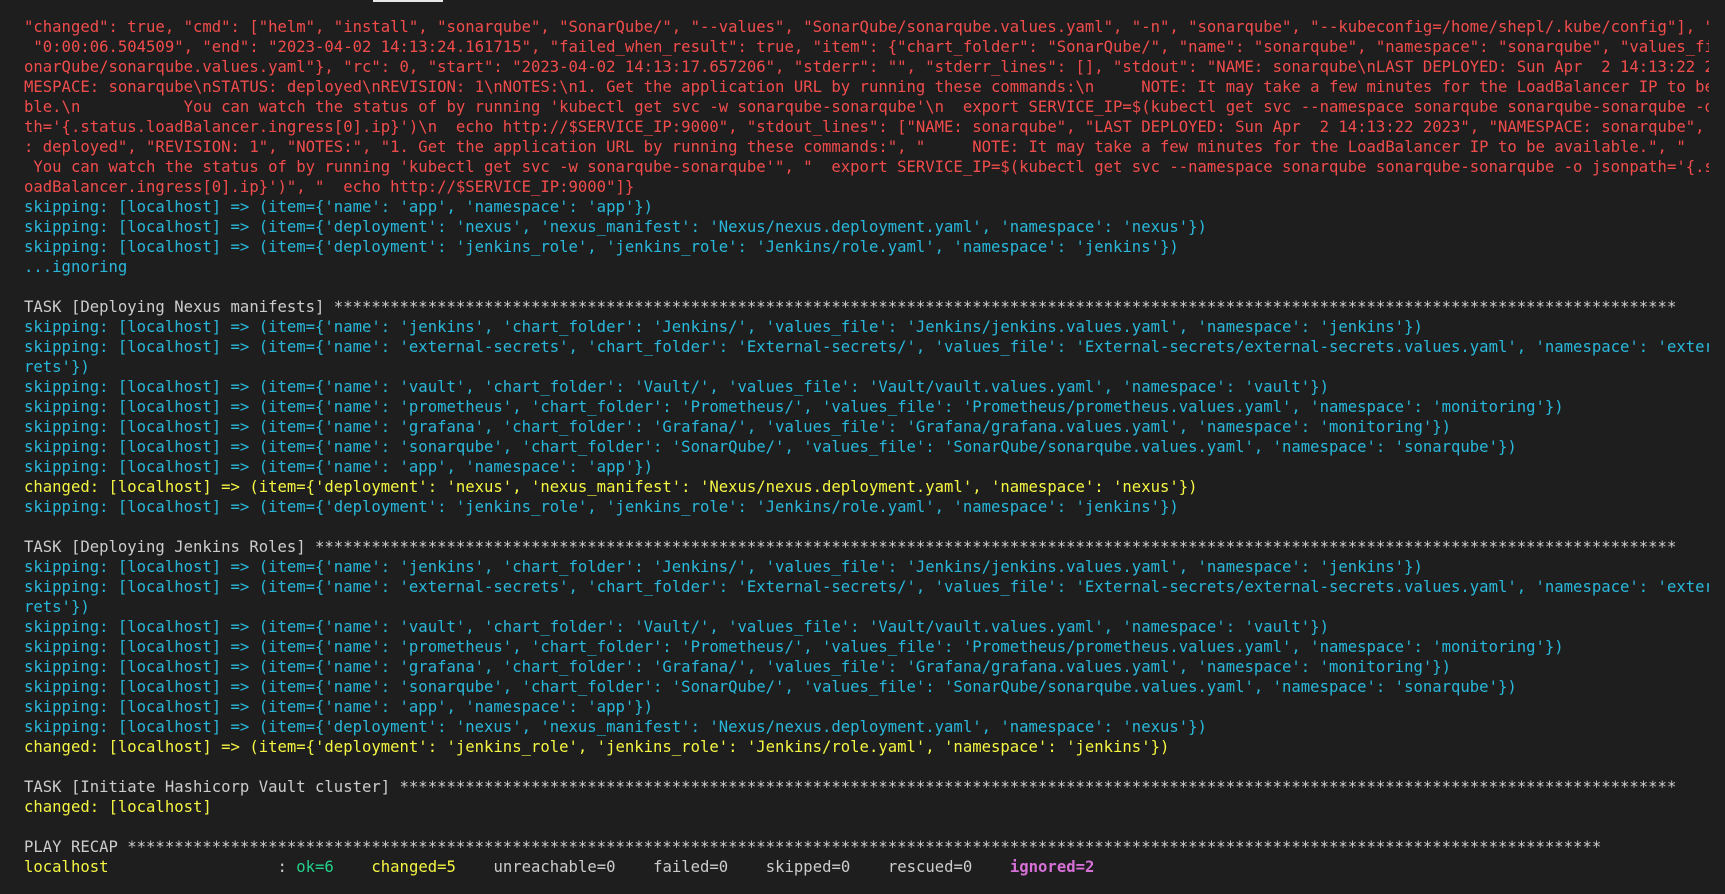 Image resolution: width=1725 pixels, height=894 pixels. I want to click on recap-skipped: skipped=0, so click(808, 867).